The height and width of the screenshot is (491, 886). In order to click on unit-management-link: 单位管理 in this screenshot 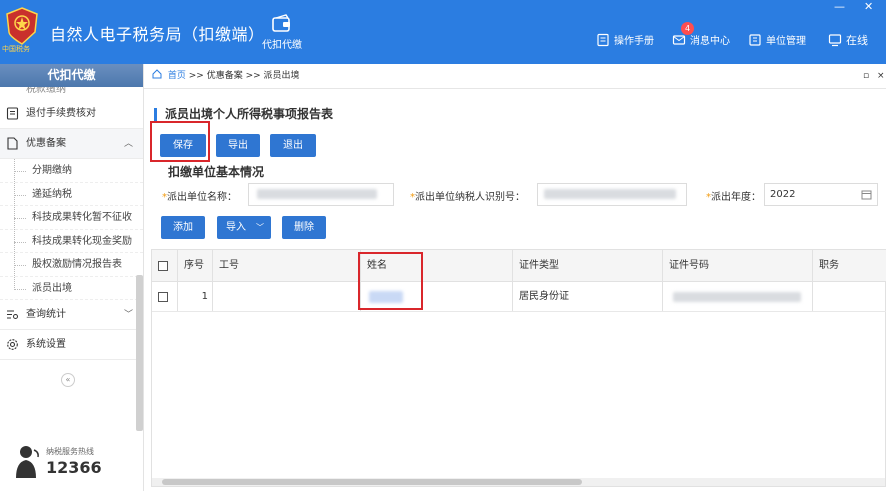, I will do `click(777, 39)`.